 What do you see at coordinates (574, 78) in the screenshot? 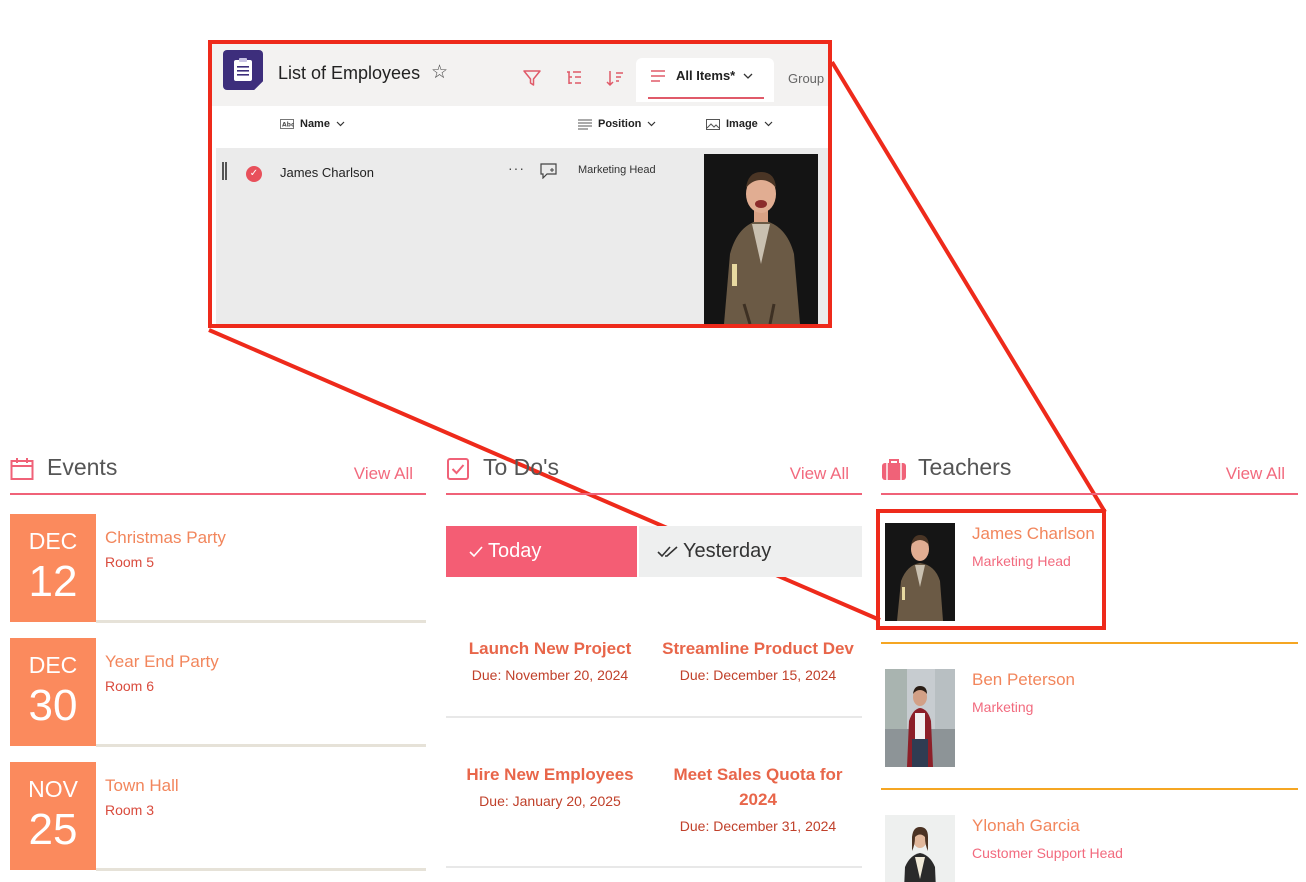
I see `group-by-icon` at bounding box center [574, 78].